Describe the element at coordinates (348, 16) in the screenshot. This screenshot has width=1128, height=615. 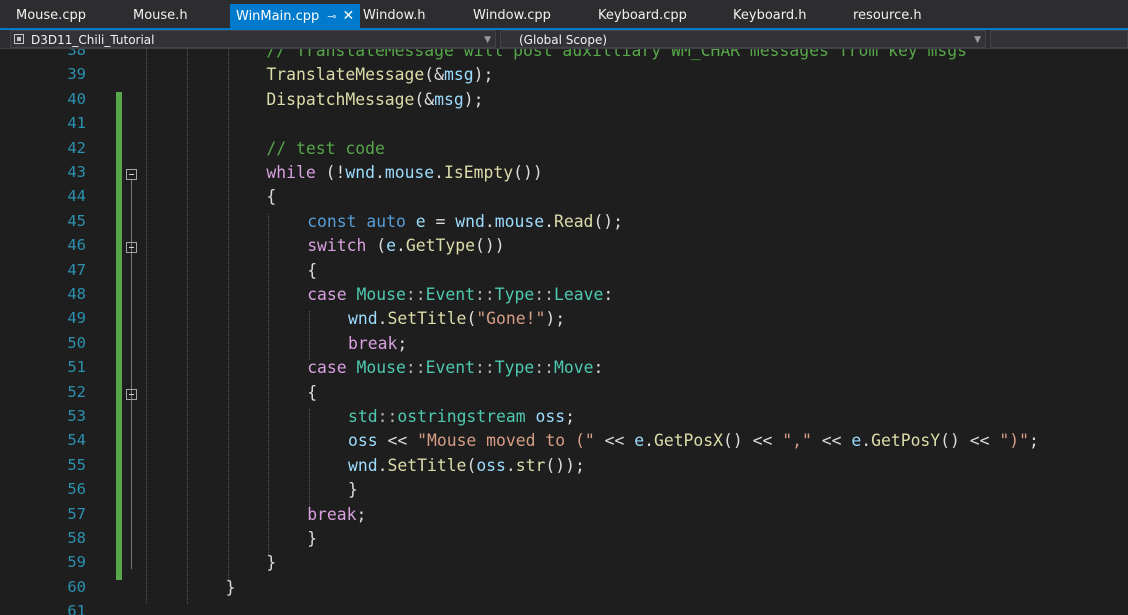
I see `close-icon: ✕` at that location.